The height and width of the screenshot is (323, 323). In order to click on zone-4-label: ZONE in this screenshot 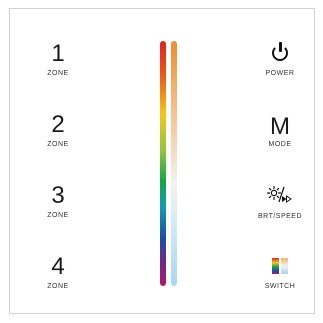, I will do `click(58, 286)`.